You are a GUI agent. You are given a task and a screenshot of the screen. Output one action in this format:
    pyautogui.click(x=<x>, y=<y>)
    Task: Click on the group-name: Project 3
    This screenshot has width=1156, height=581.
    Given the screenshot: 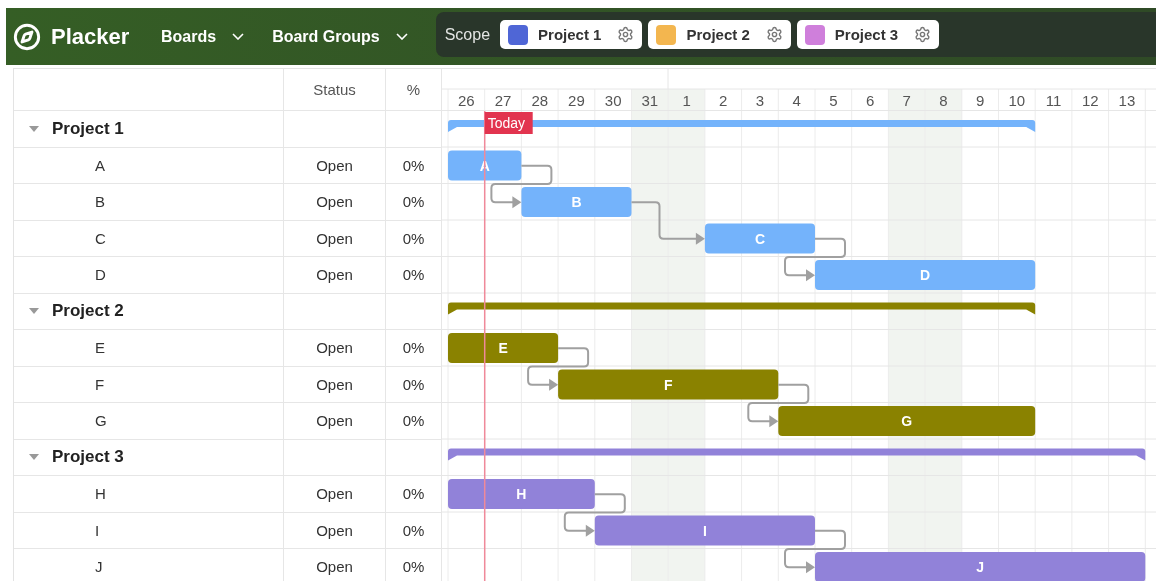 What is the action you would take?
    pyautogui.click(x=88, y=457)
    